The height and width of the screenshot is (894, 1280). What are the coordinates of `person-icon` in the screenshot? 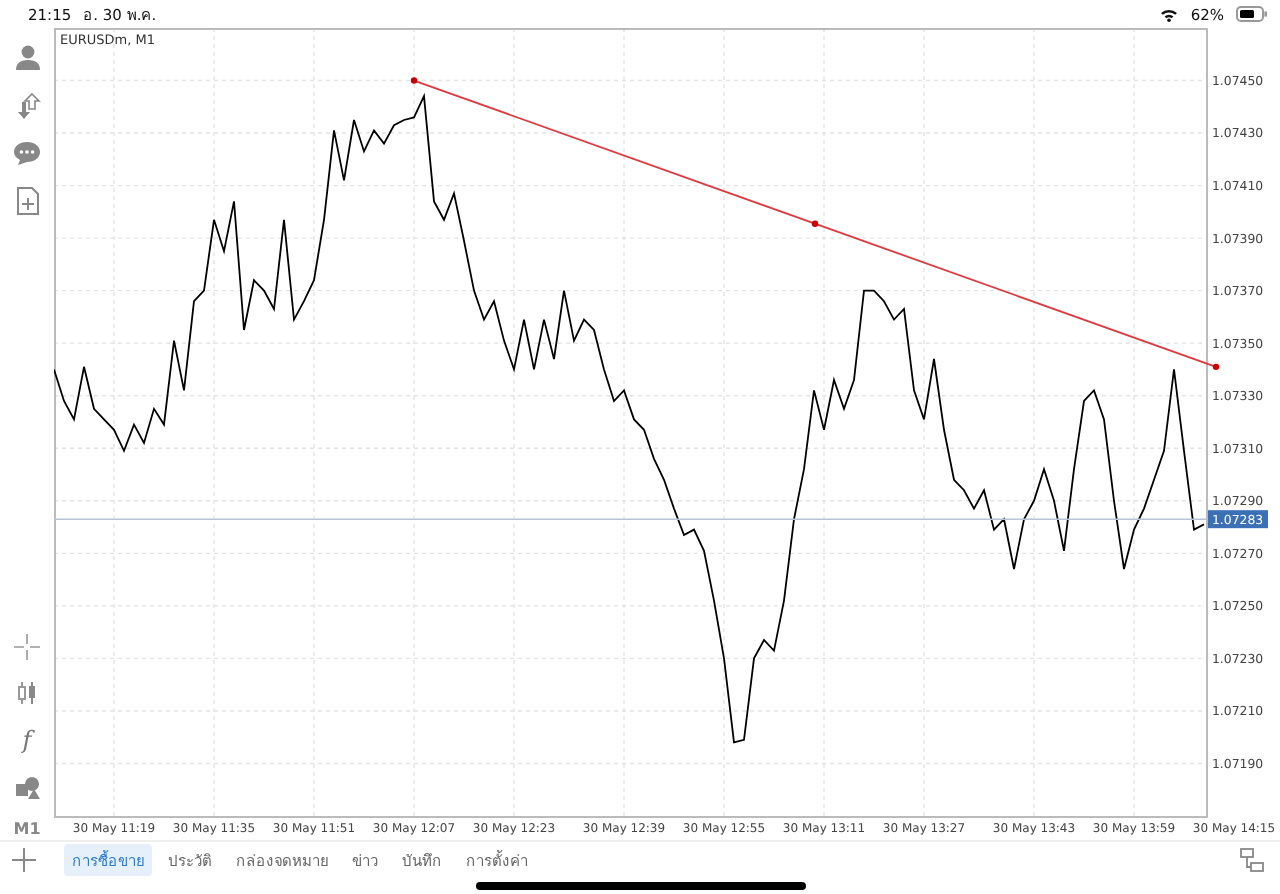 It's located at (27, 58).